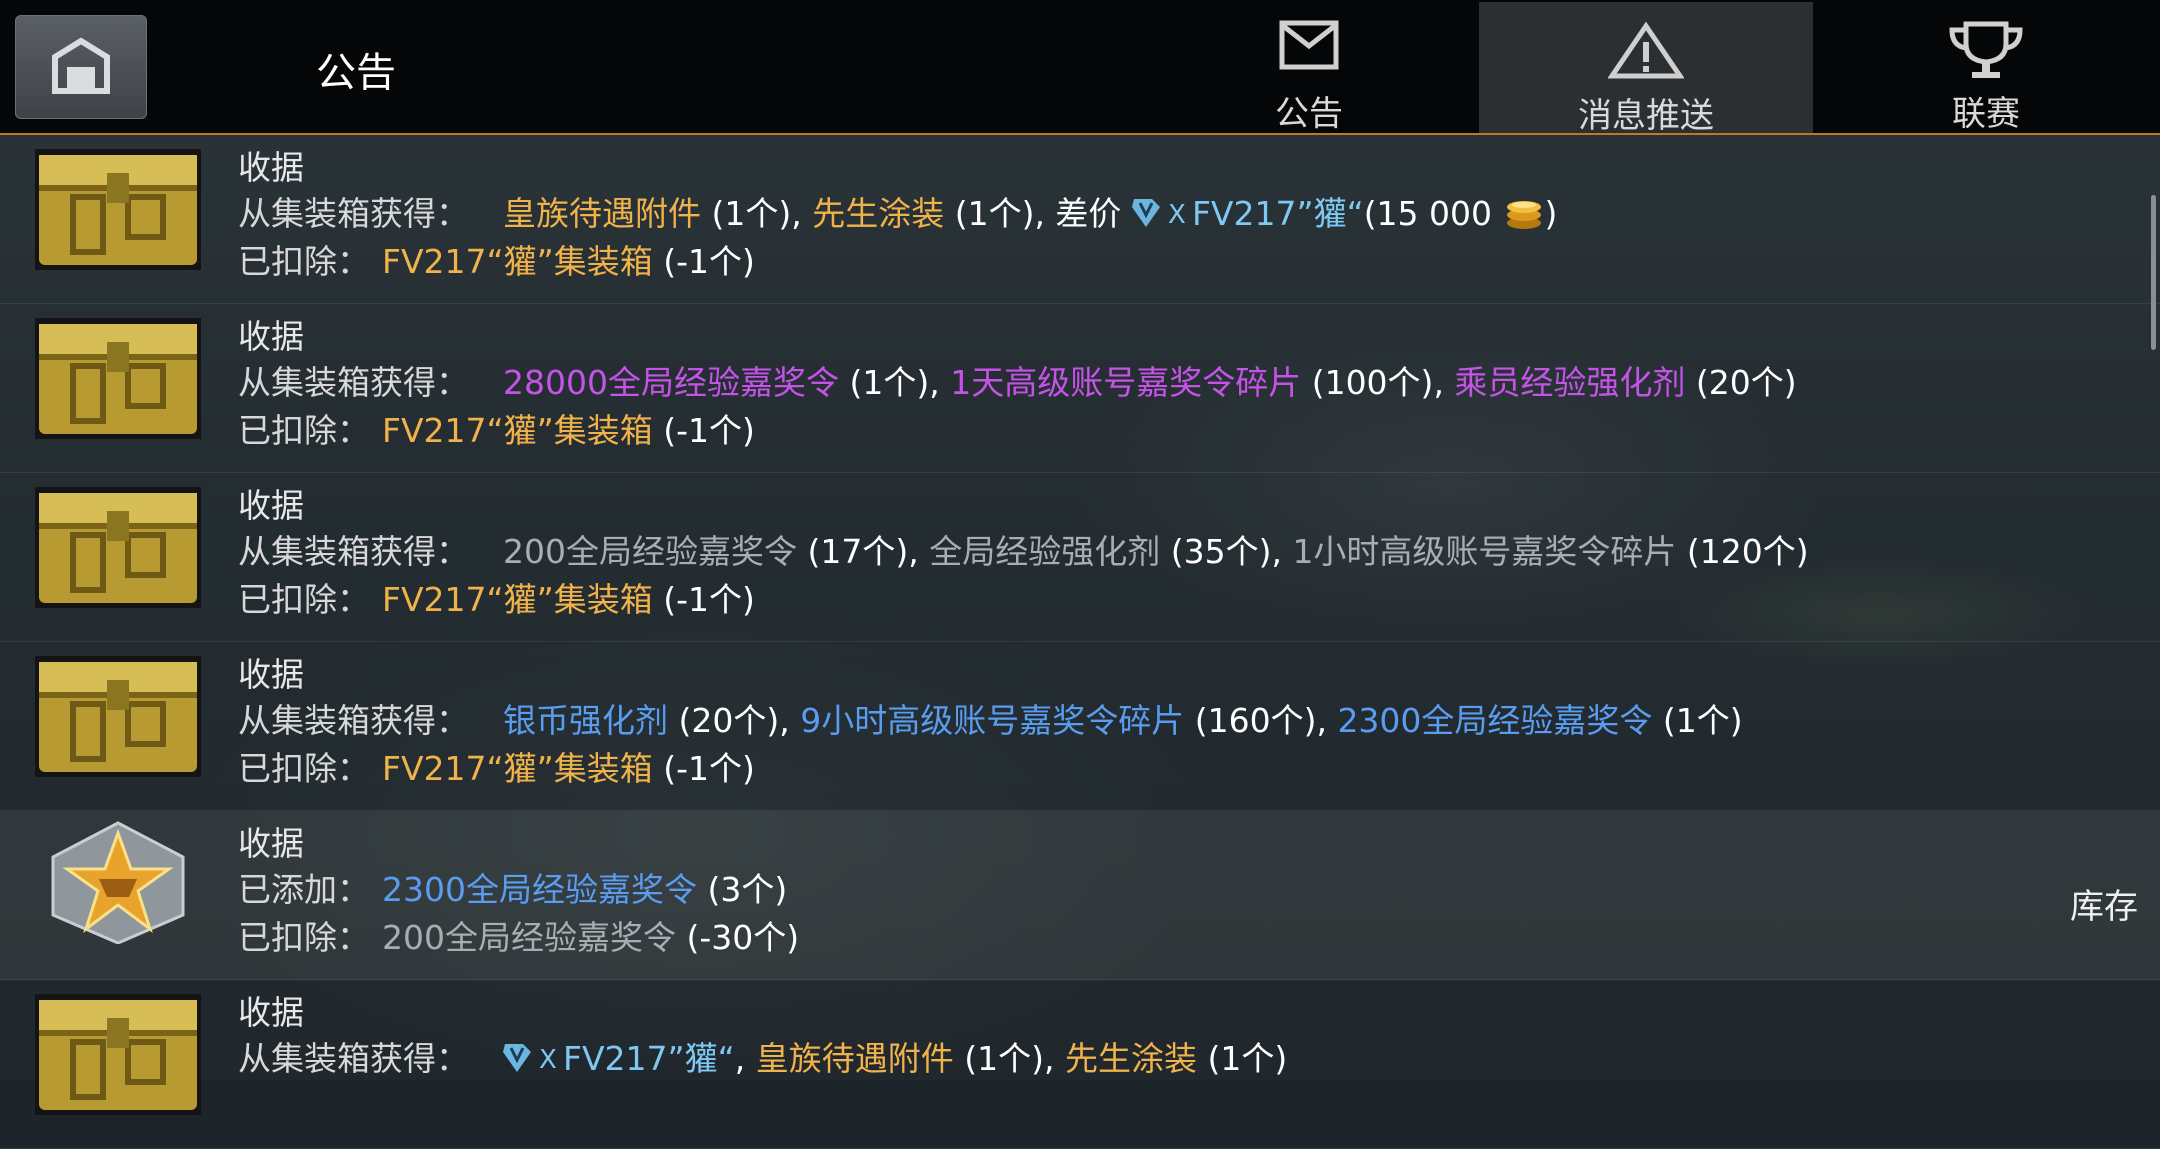  I want to click on envelope-icon, so click(1309, 45).